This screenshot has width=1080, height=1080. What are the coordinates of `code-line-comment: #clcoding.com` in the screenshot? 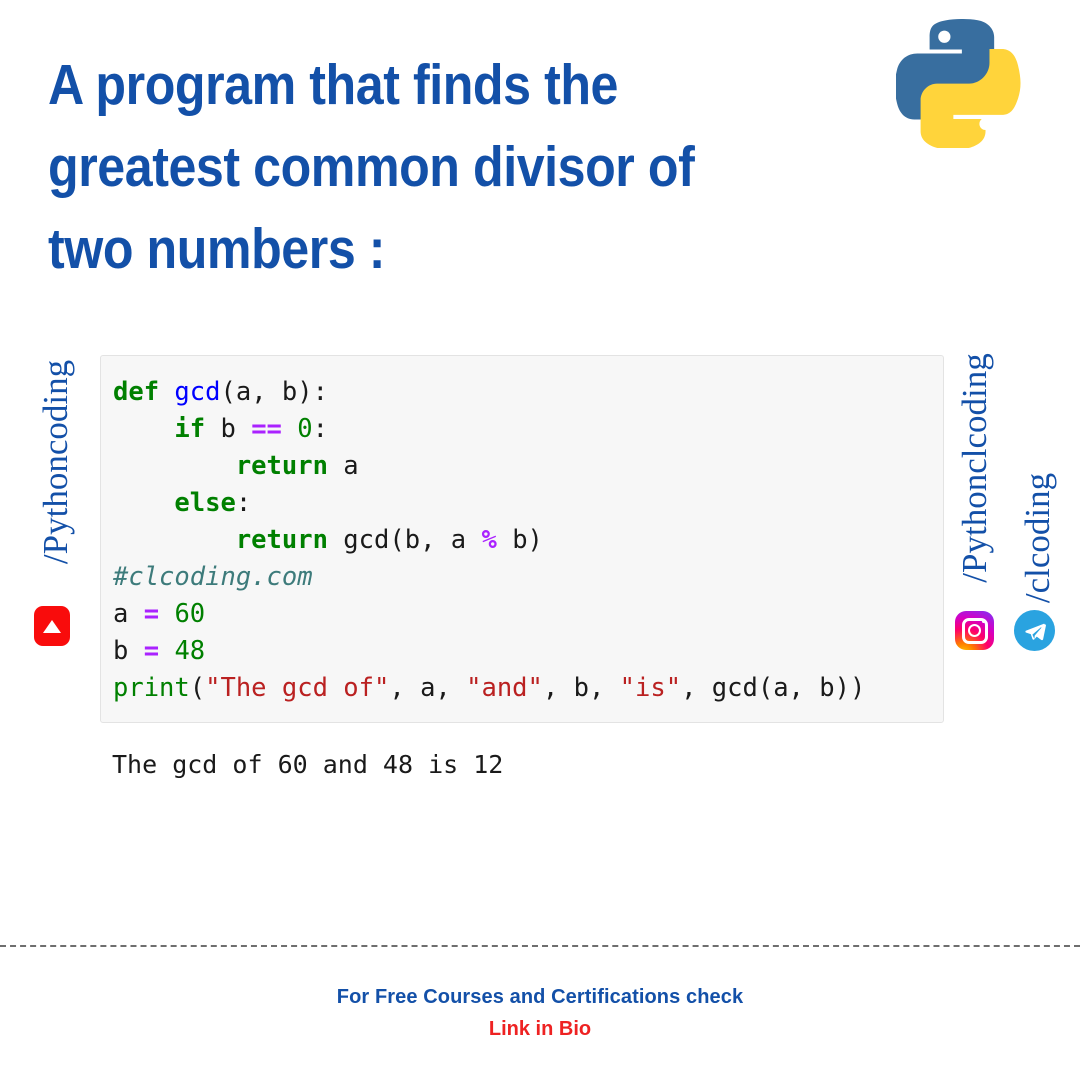 It's located at (213, 577).